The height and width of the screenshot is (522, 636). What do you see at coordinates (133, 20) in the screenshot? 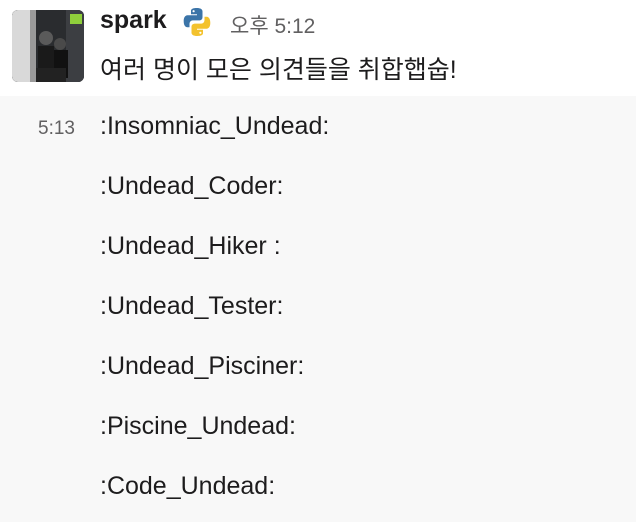
I see `username: spark` at bounding box center [133, 20].